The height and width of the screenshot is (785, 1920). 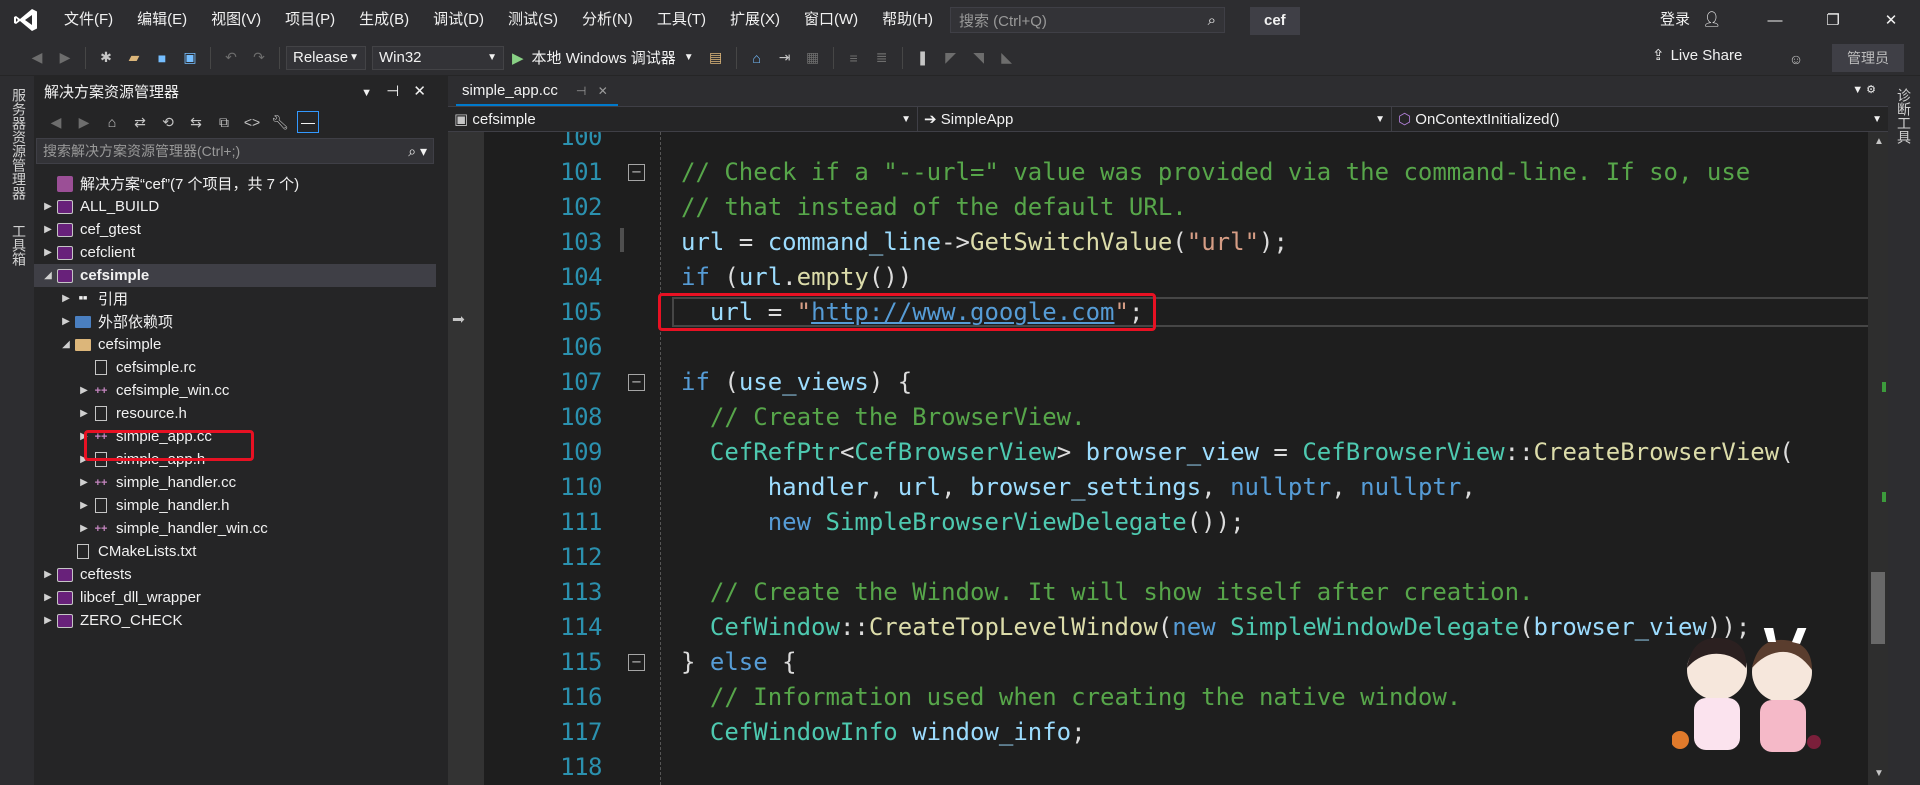 I want to click on uncomment-icon: ≣, so click(x=882, y=58).